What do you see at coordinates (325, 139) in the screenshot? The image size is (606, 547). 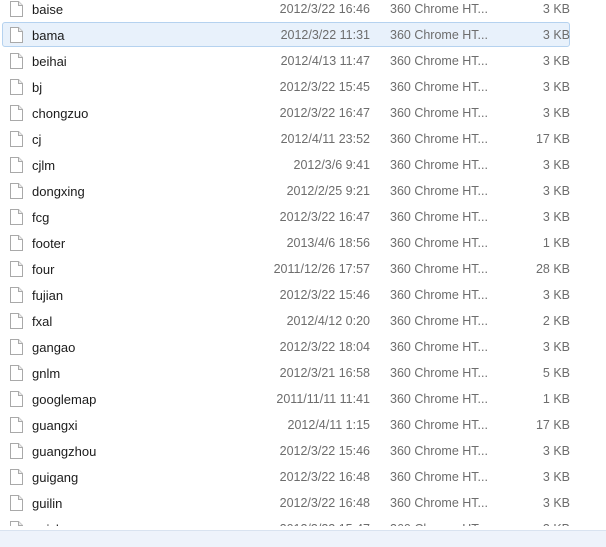 I see `file-date: 2012/4/11 23:52` at bounding box center [325, 139].